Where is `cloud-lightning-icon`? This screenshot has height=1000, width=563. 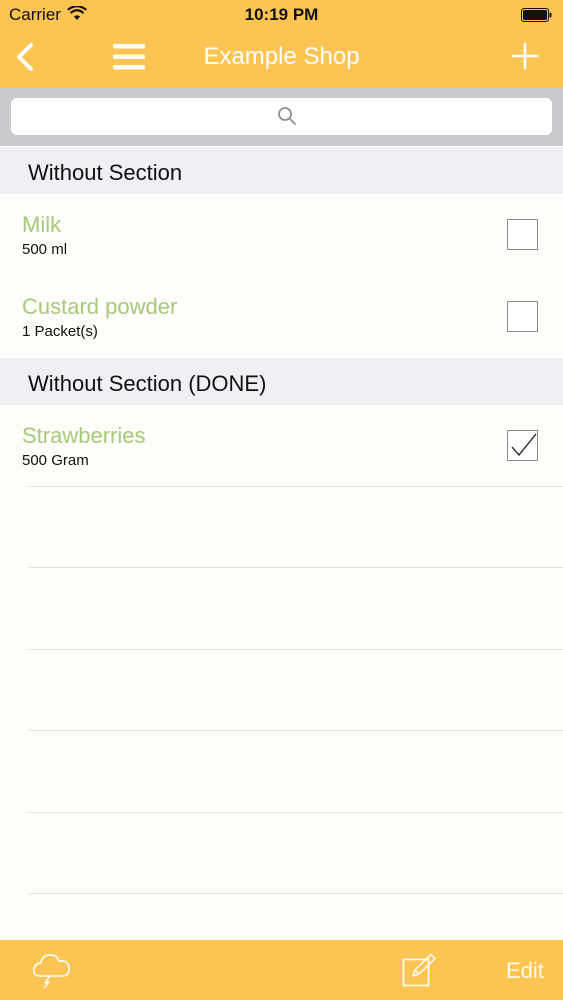 cloud-lightning-icon is located at coordinates (52, 969).